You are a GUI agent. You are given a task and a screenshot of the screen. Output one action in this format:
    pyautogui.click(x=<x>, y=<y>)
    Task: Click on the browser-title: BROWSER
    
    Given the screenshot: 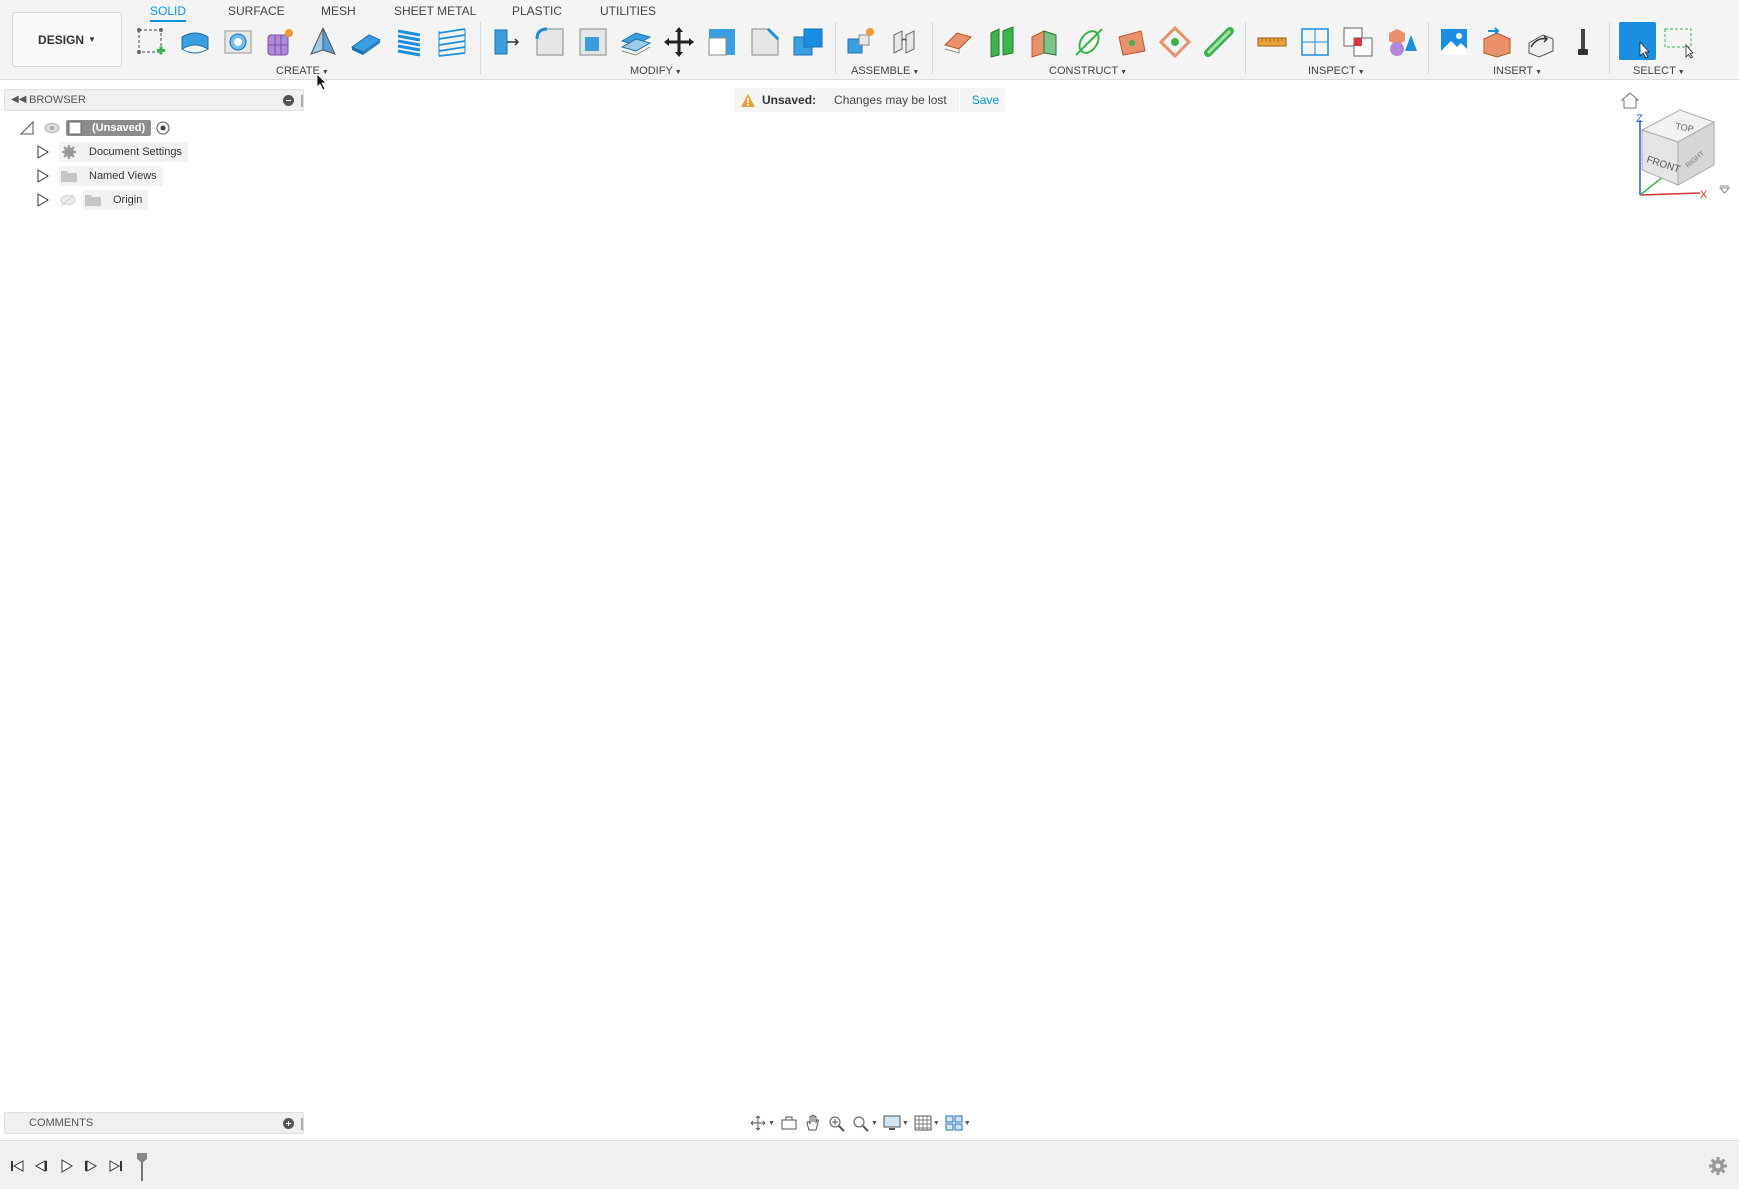 What is the action you would take?
    pyautogui.click(x=57, y=100)
    